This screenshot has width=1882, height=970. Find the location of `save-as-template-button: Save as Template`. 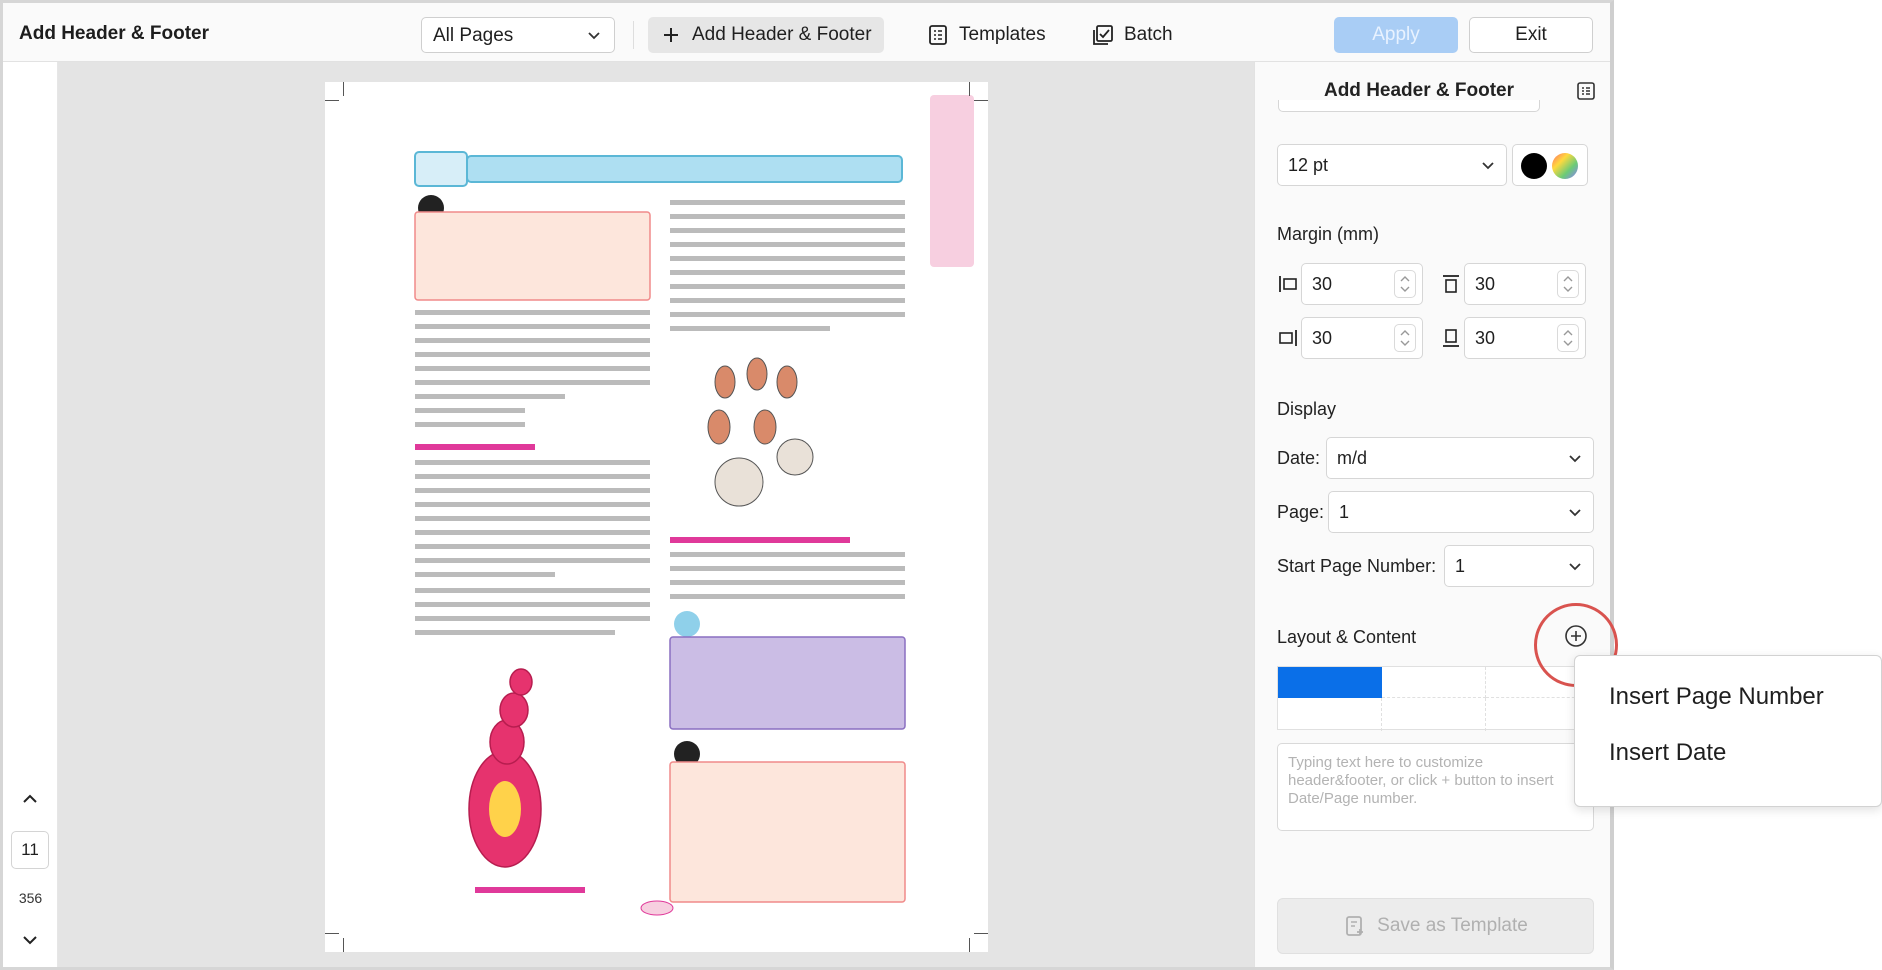

save-as-template-button: Save as Template is located at coordinates (1435, 926).